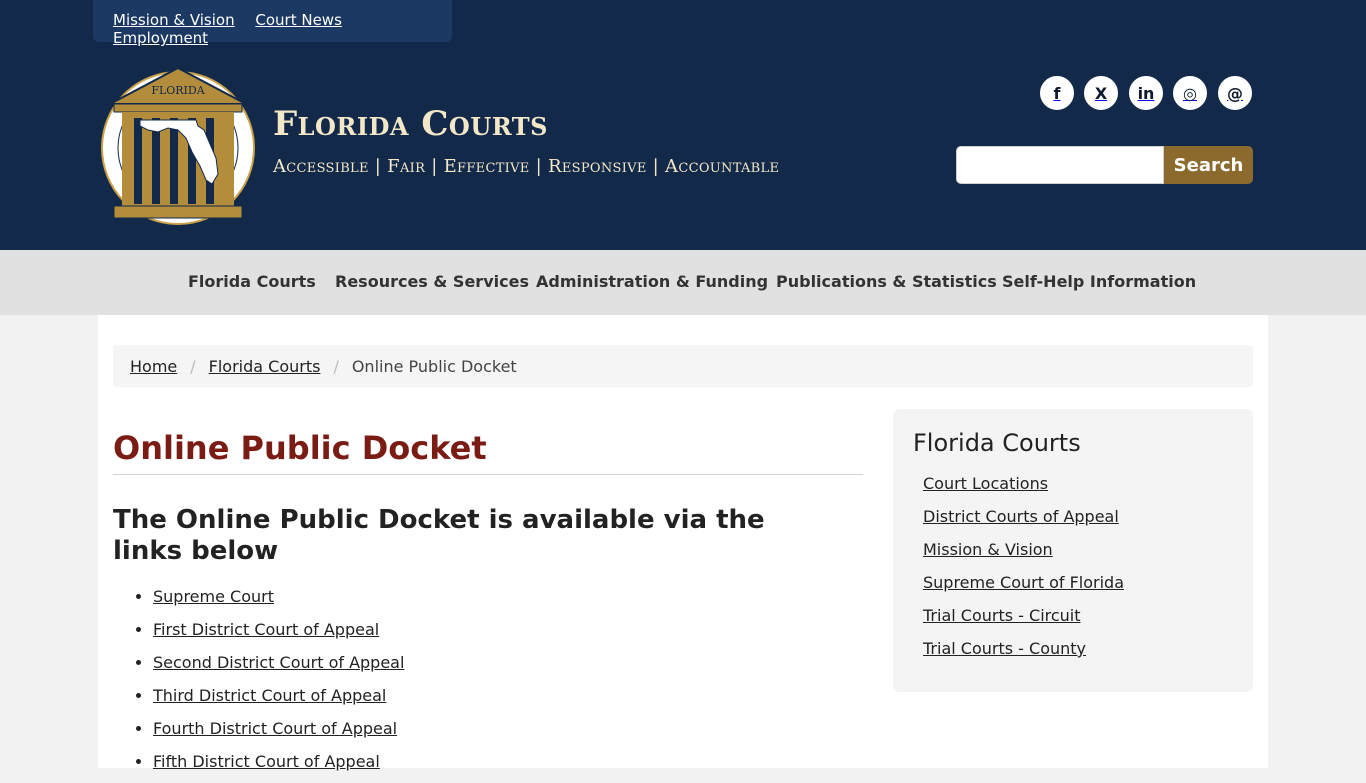 The width and height of the screenshot is (1366, 783). I want to click on list-item: Second District Court of Appeal, so click(278, 667).